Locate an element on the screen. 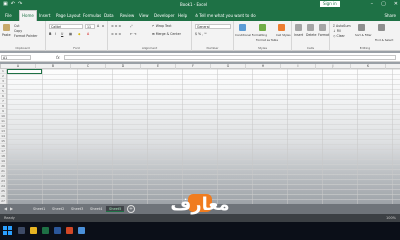  close-icon: ✕ is located at coordinates (396, 4).